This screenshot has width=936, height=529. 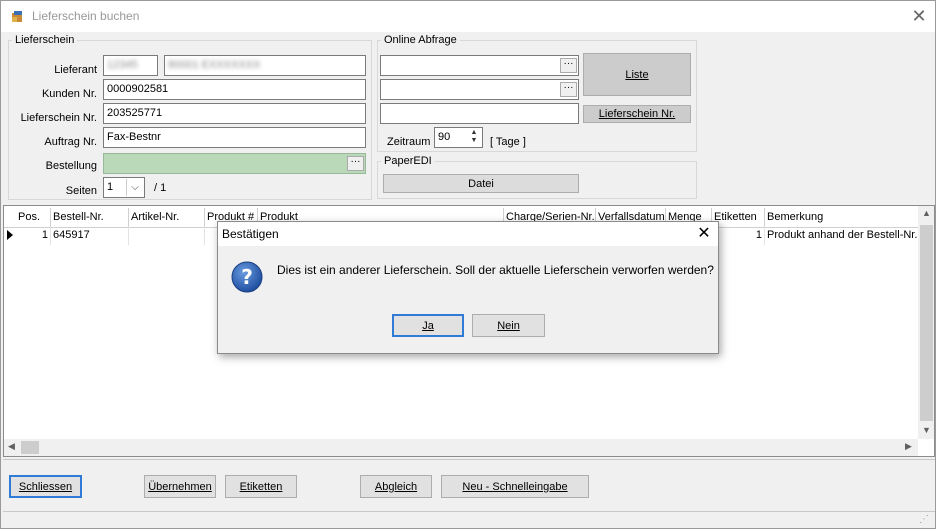 I want to click on vertical-scrollbar: ▲ ▼, so click(x=926, y=322).